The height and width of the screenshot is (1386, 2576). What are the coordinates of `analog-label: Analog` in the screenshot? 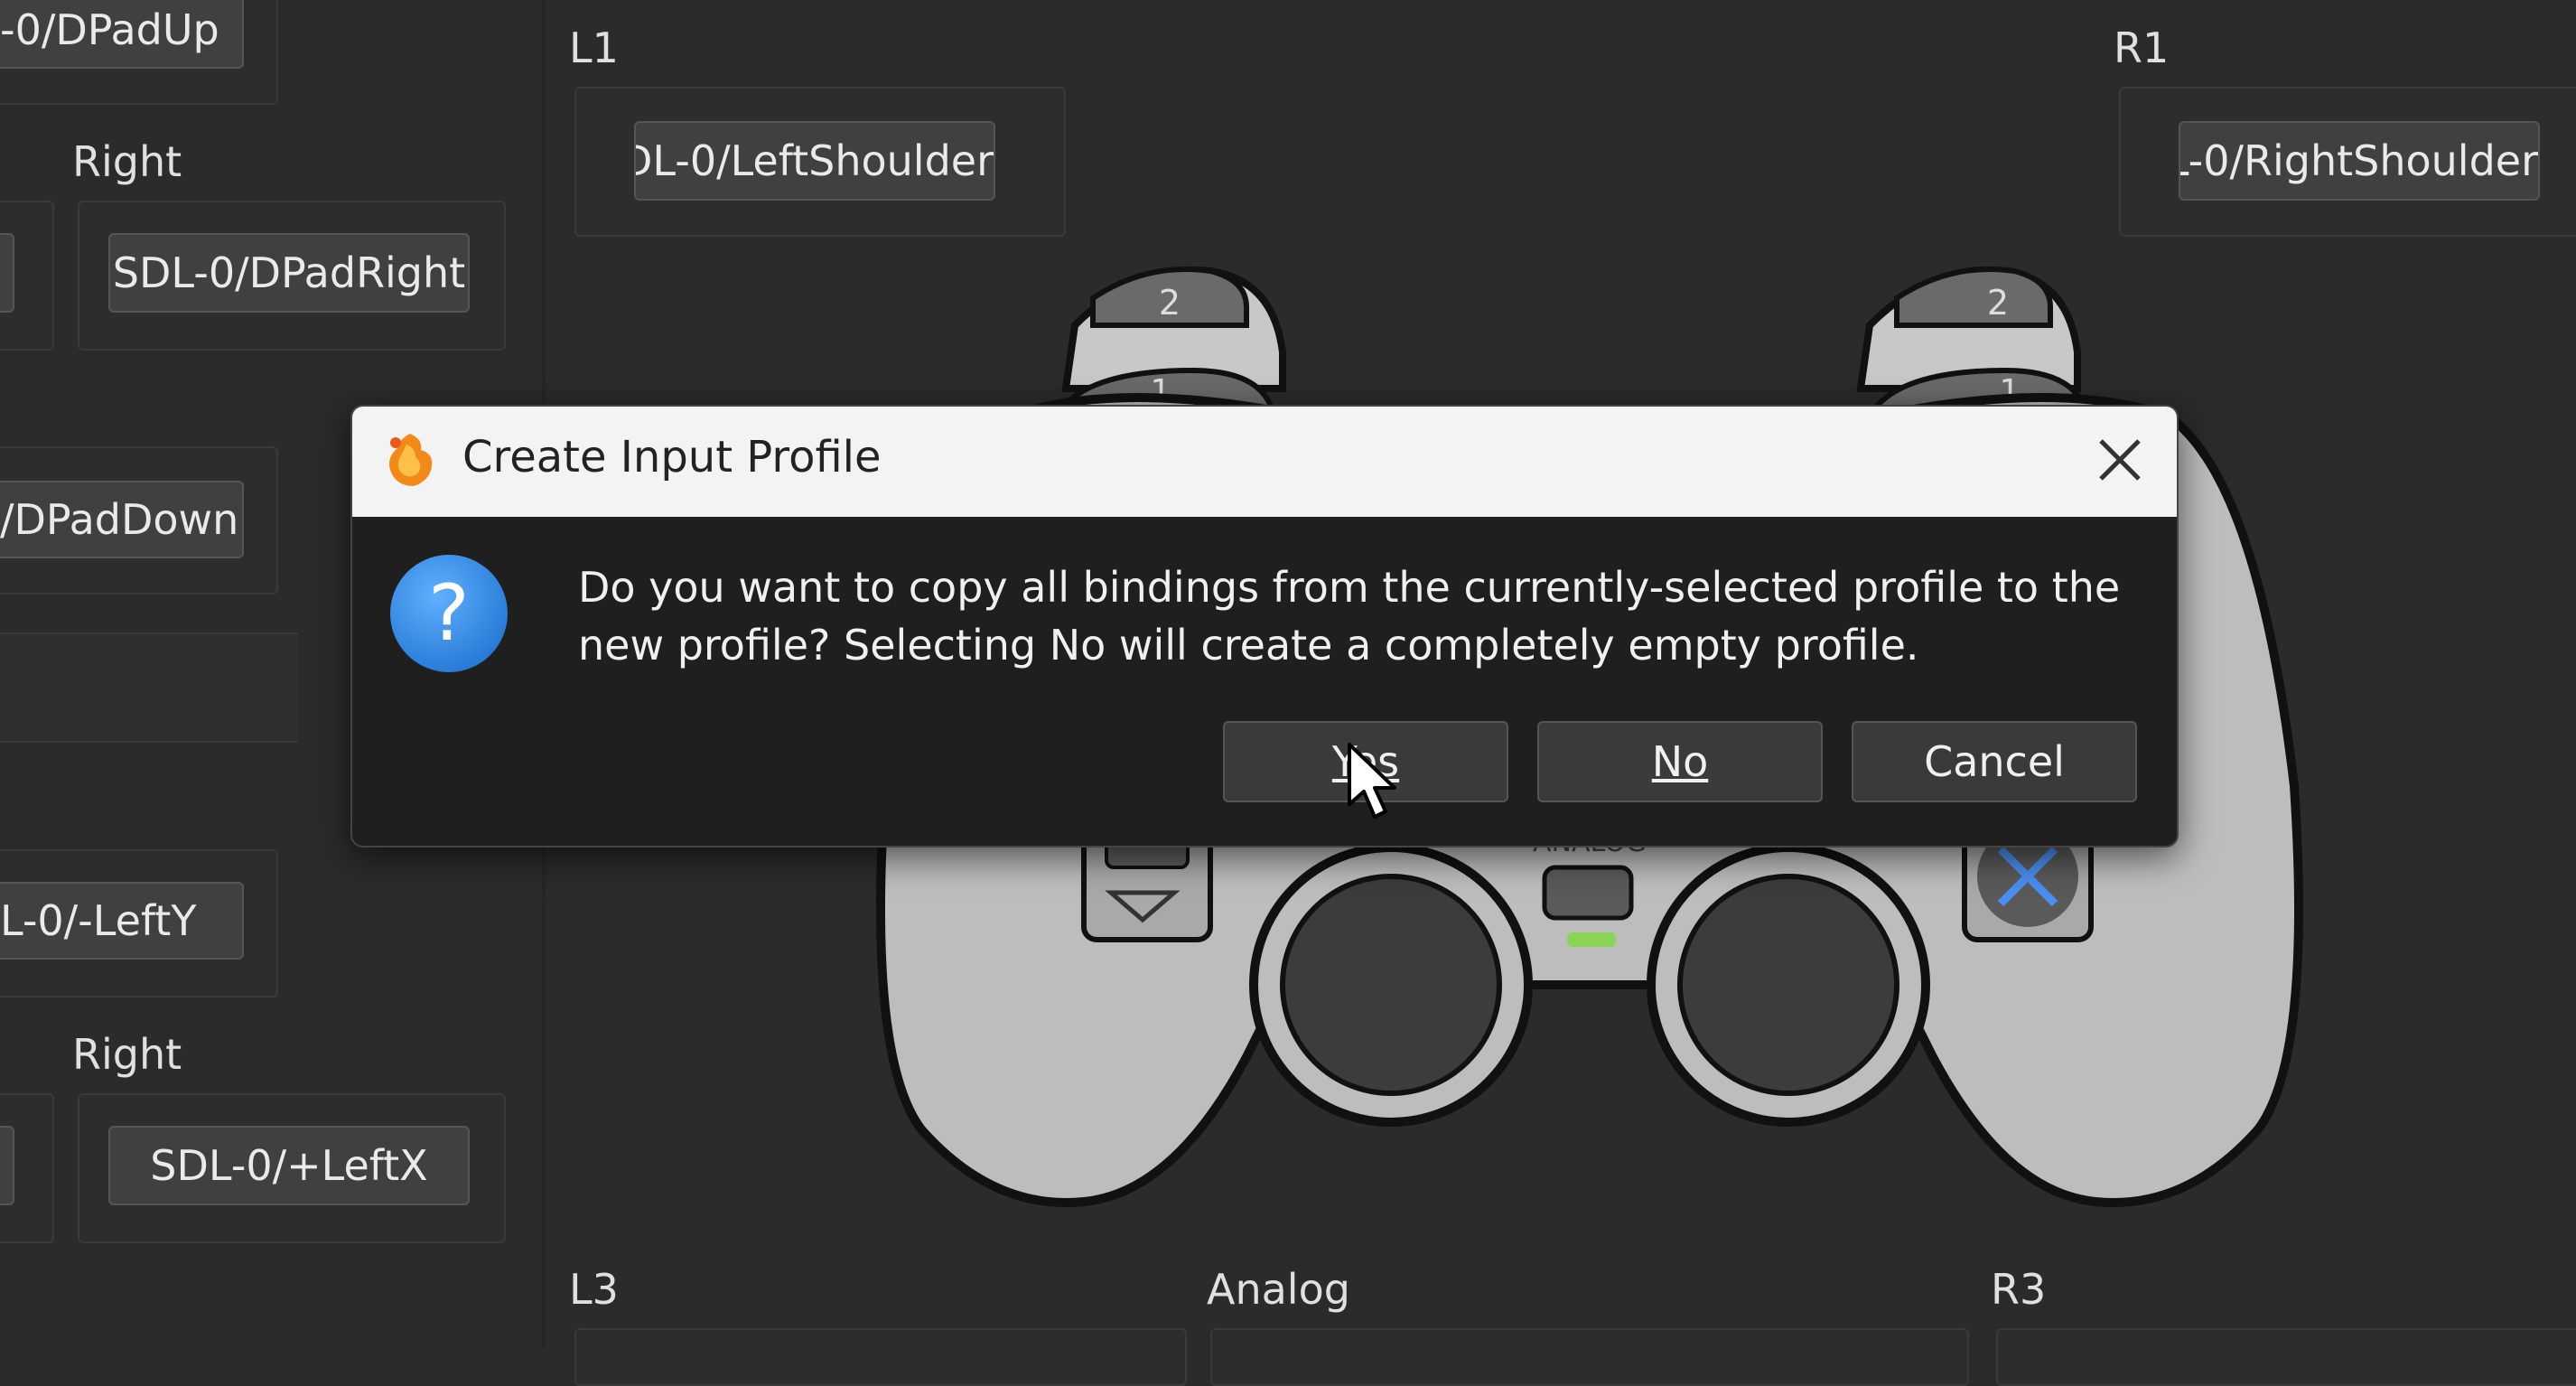 It's located at (1278, 1289).